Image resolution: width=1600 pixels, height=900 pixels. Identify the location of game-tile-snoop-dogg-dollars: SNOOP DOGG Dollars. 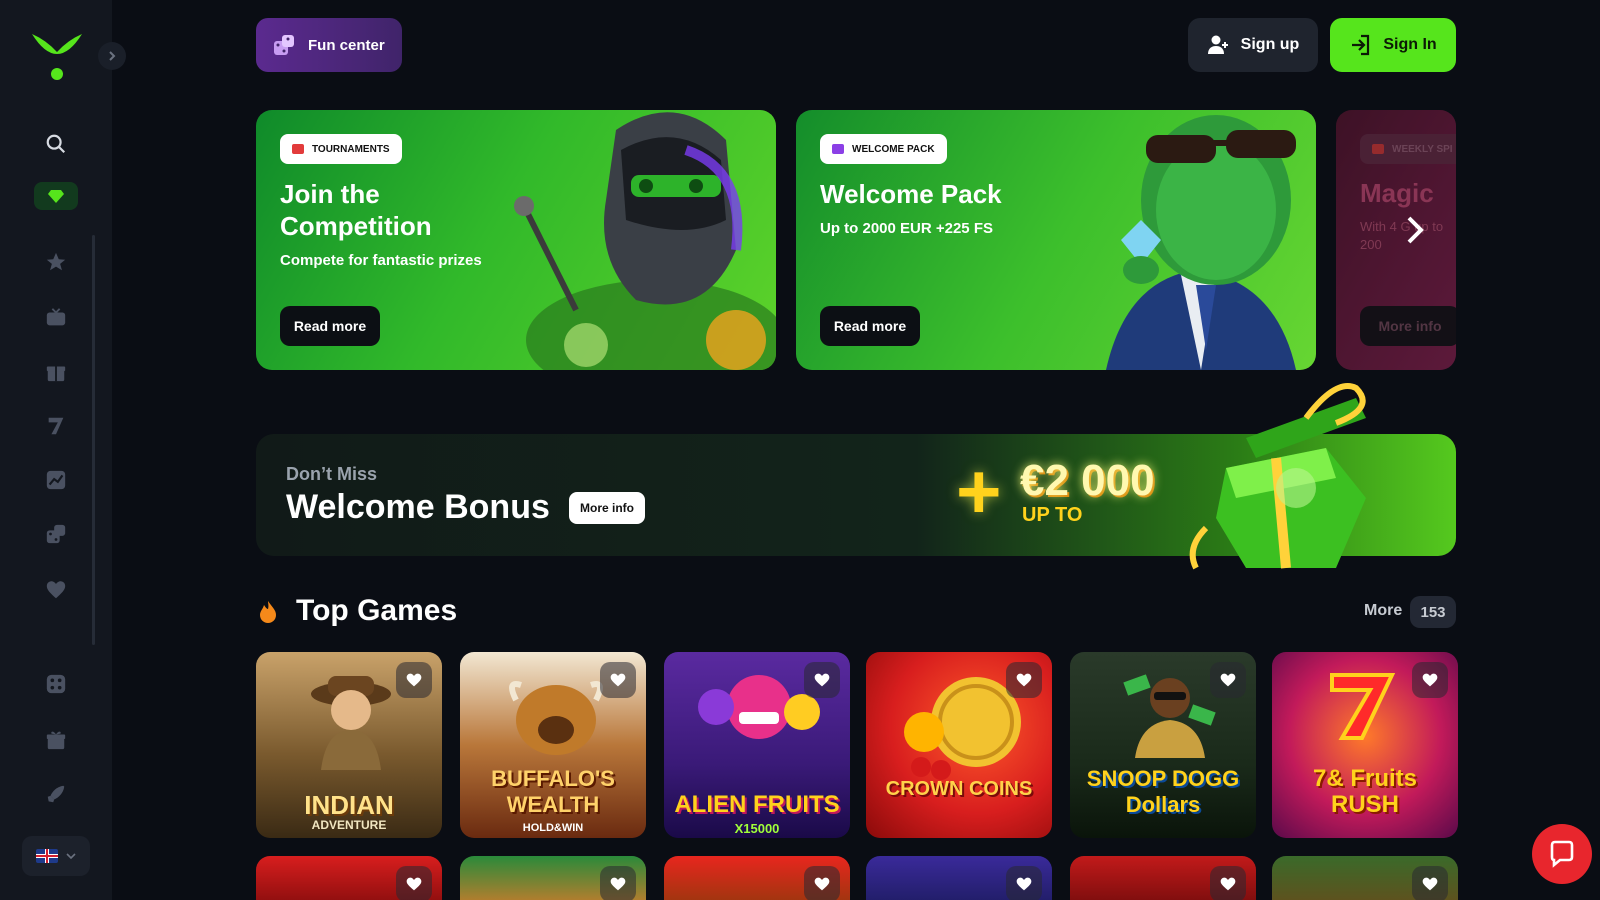
(1163, 745).